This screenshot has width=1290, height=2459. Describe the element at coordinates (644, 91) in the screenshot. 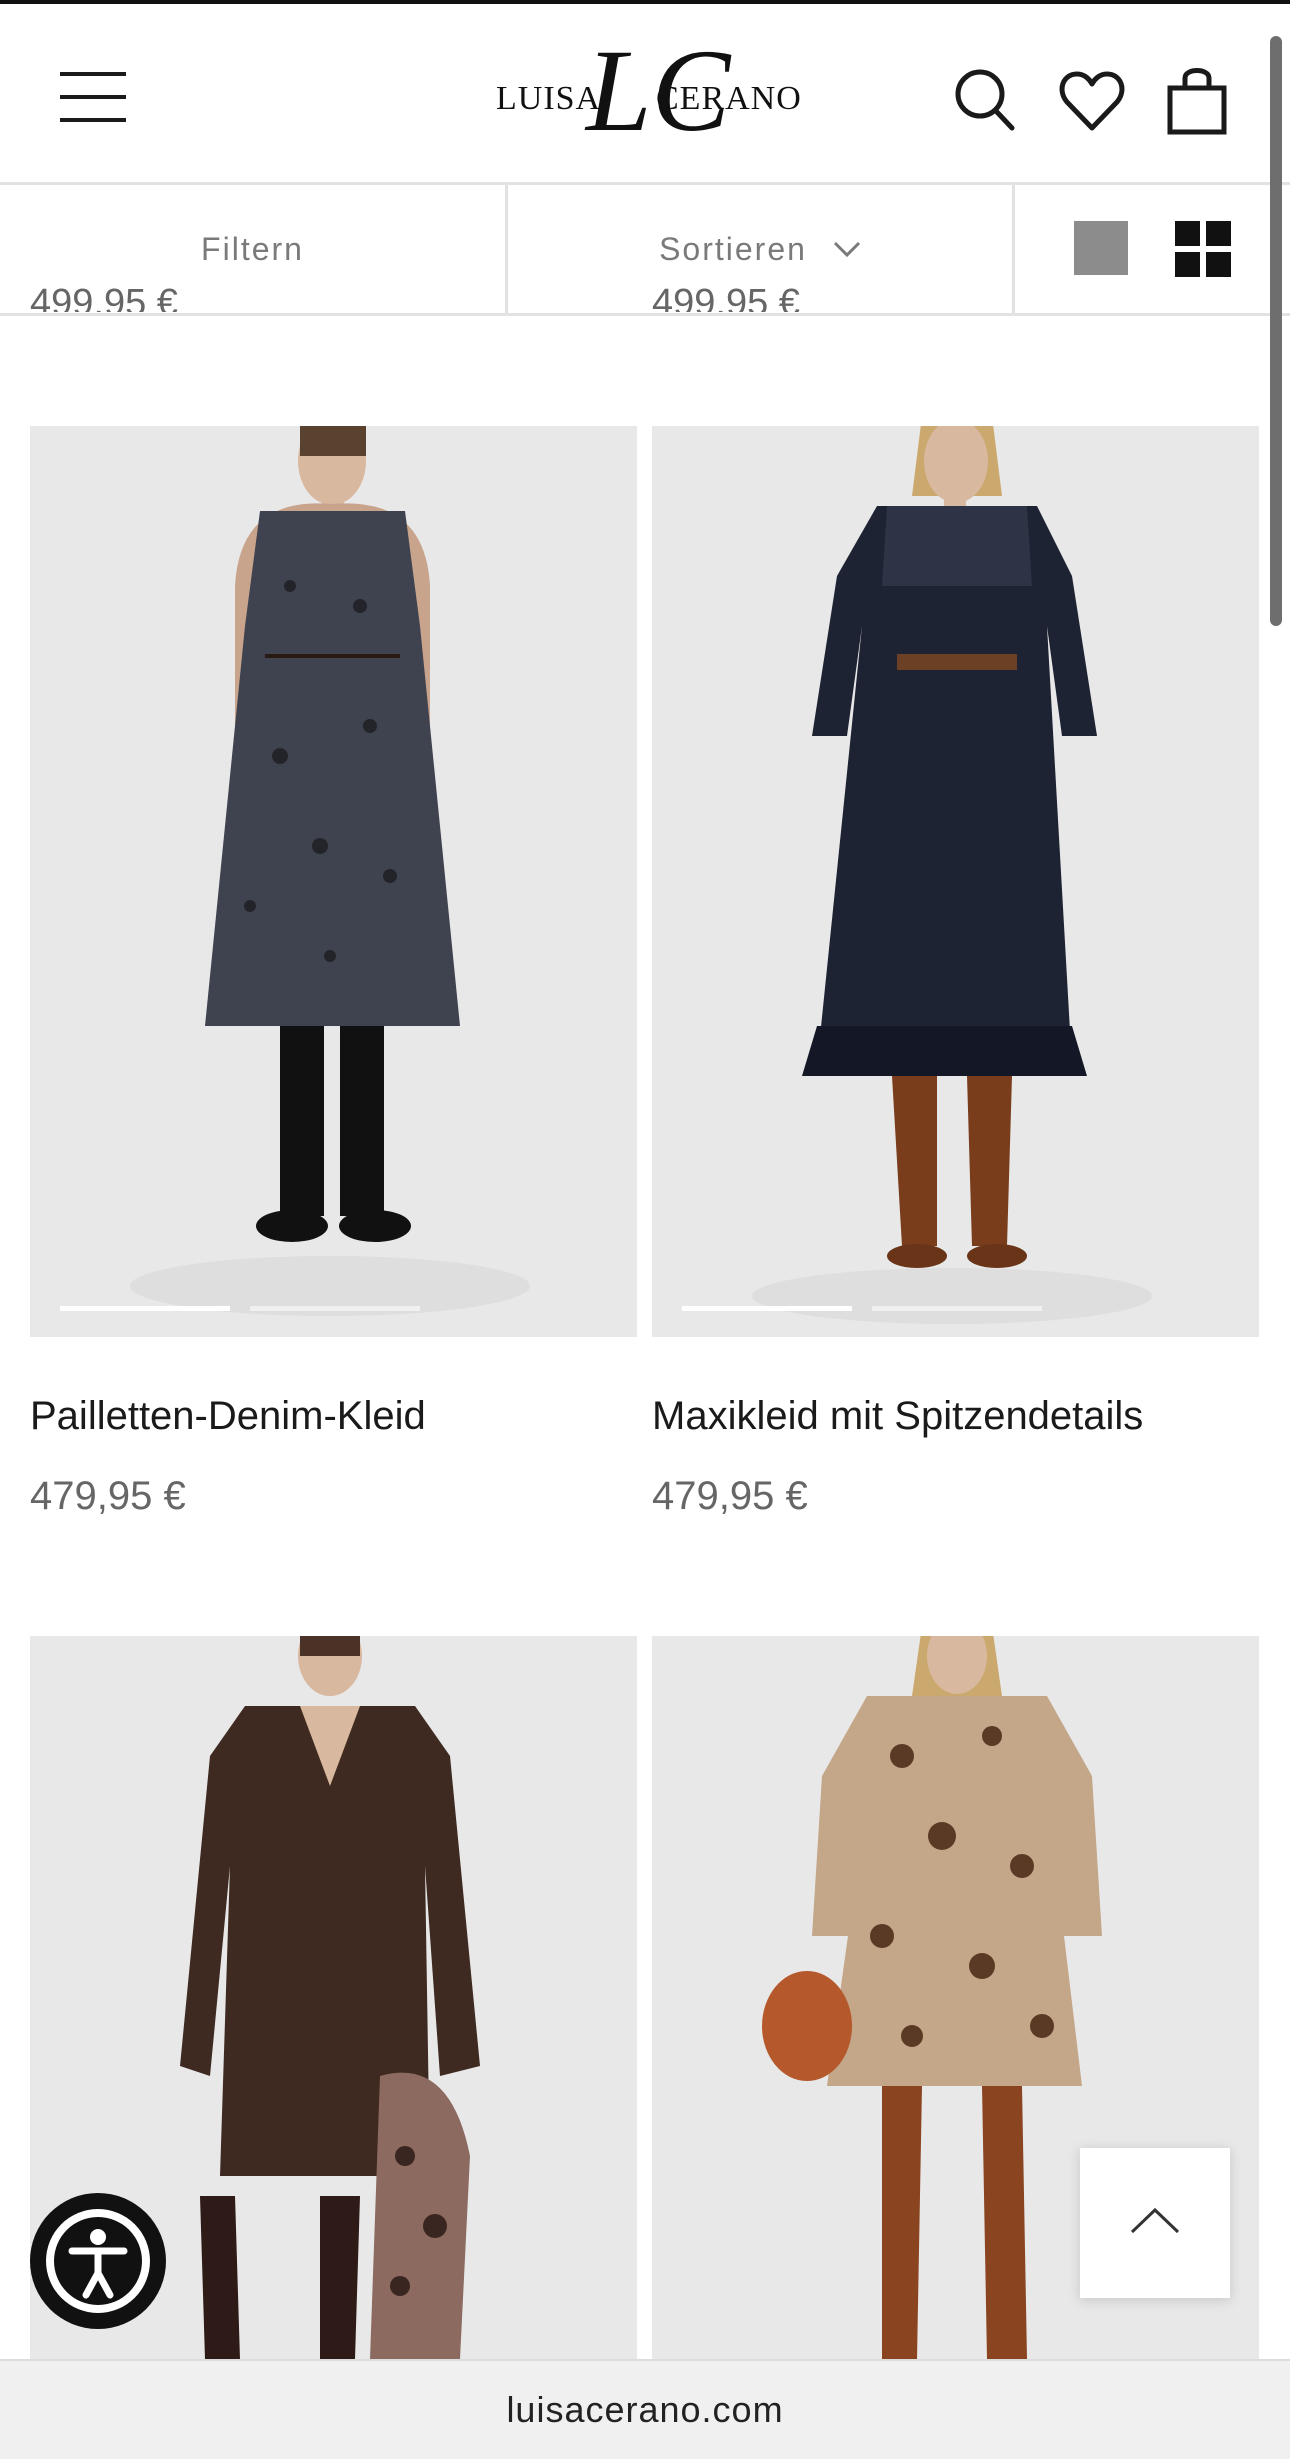

I see `brand-logo: LUISA LC CERANO` at that location.